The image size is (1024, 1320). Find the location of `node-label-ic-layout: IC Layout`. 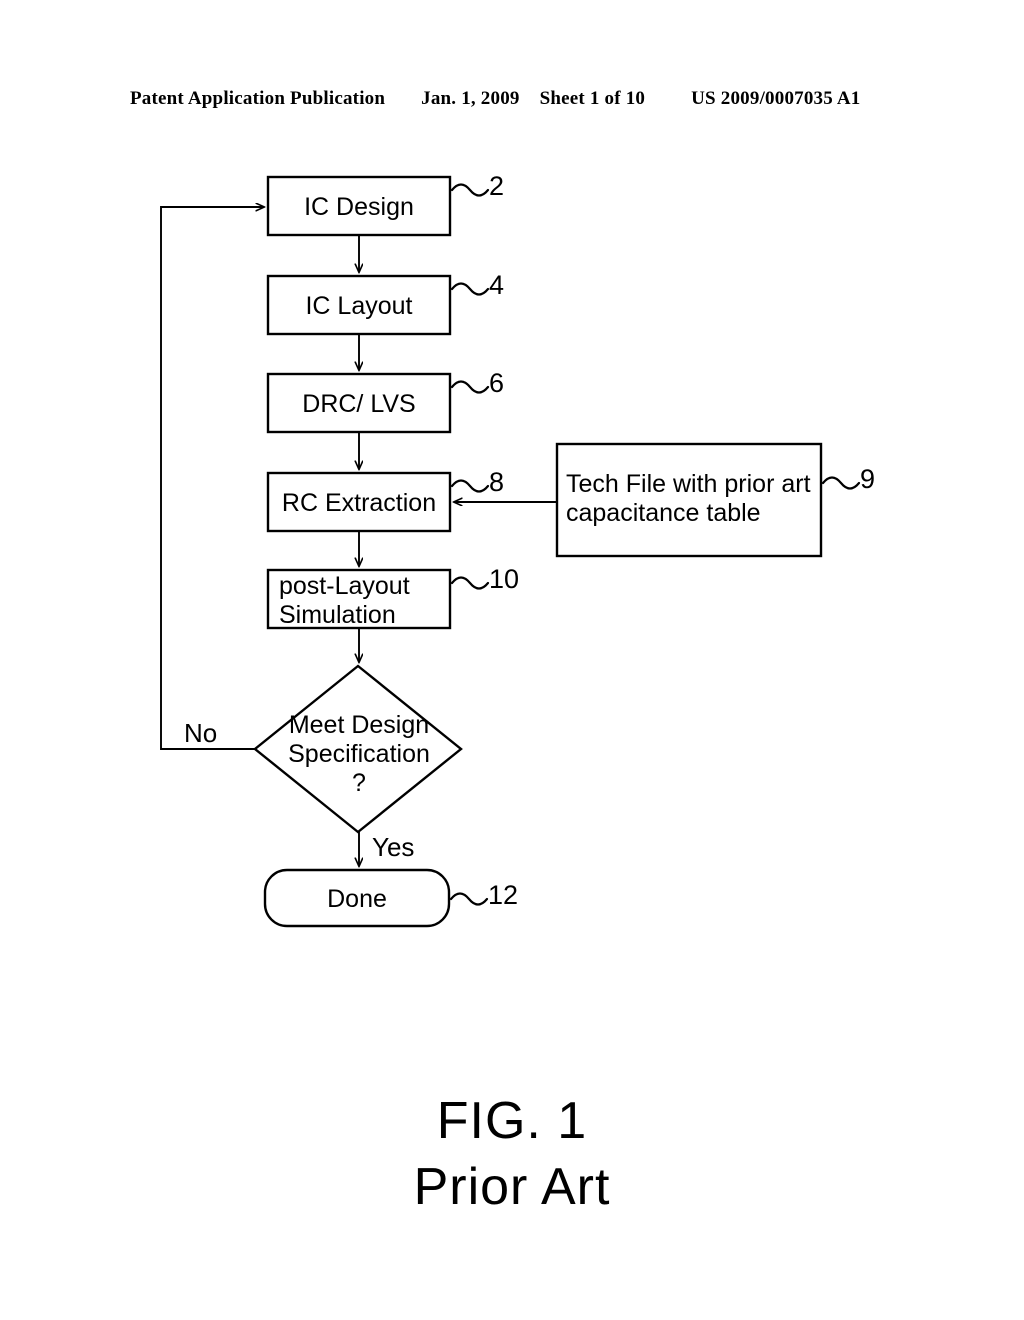

node-label-ic-layout: IC Layout is located at coordinates (359, 306).